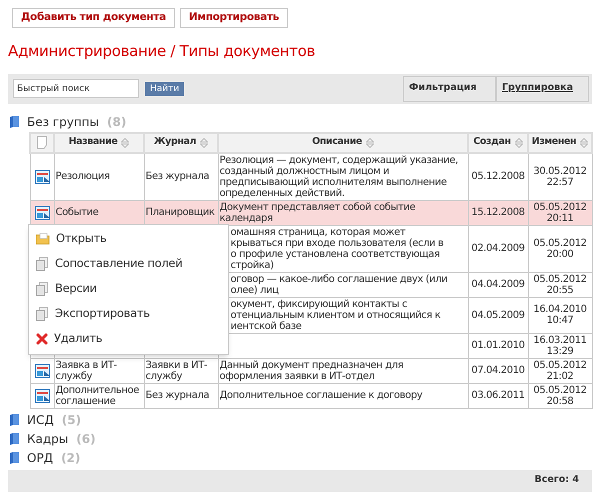  Describe the element at coordinates (498, 315) in the screenshot. I see `table-cell: 04.05.2009` at that location.